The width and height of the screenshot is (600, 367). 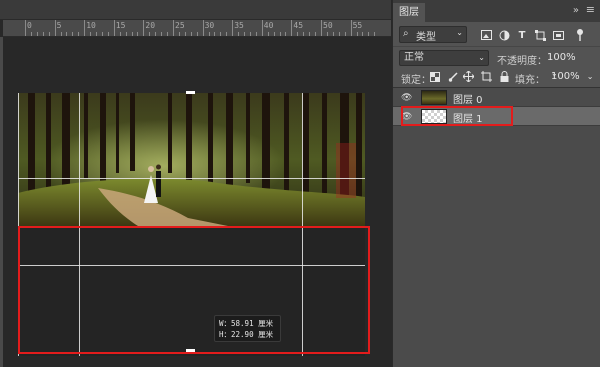 What do you see at coordinates (504, 76) in the screenshot?
I see `lock-all-icon` at bounding box center [504, 76].